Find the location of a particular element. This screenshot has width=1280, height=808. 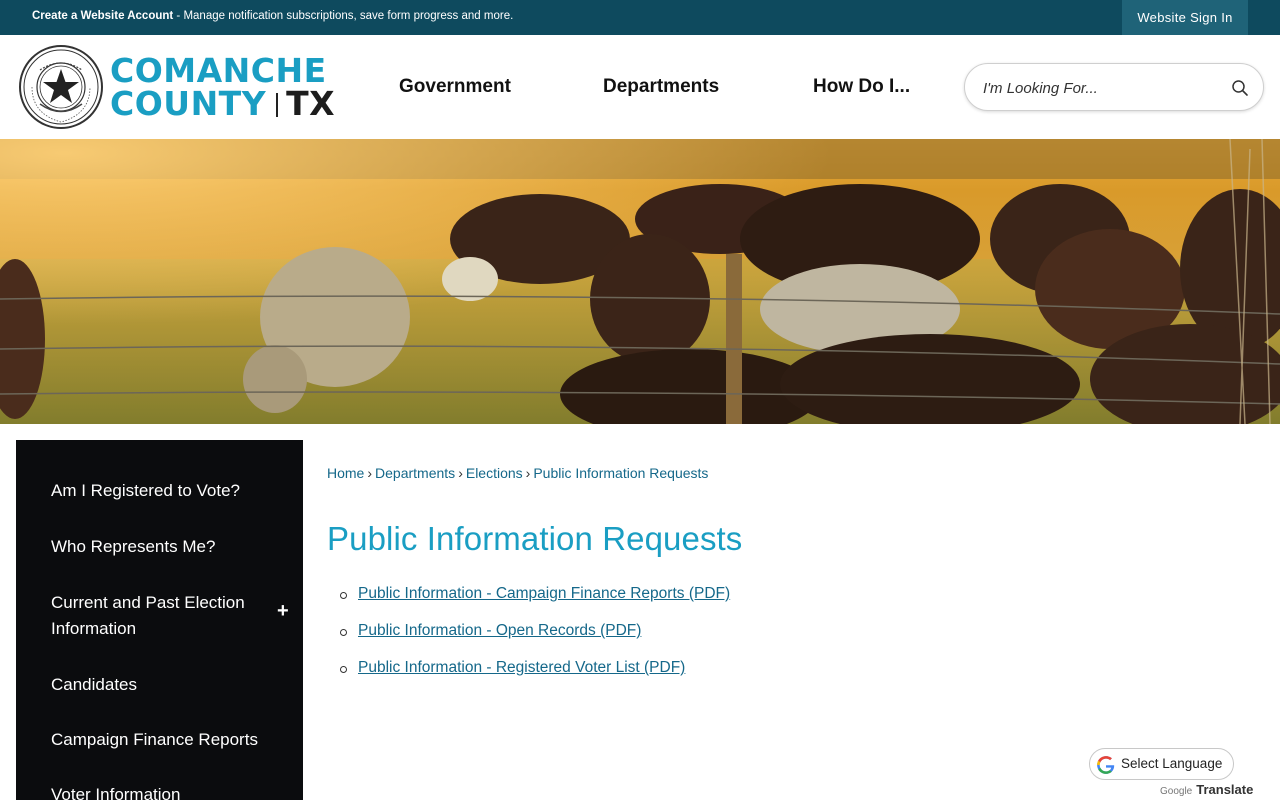

search-input is located at coordinates (1098, 88).